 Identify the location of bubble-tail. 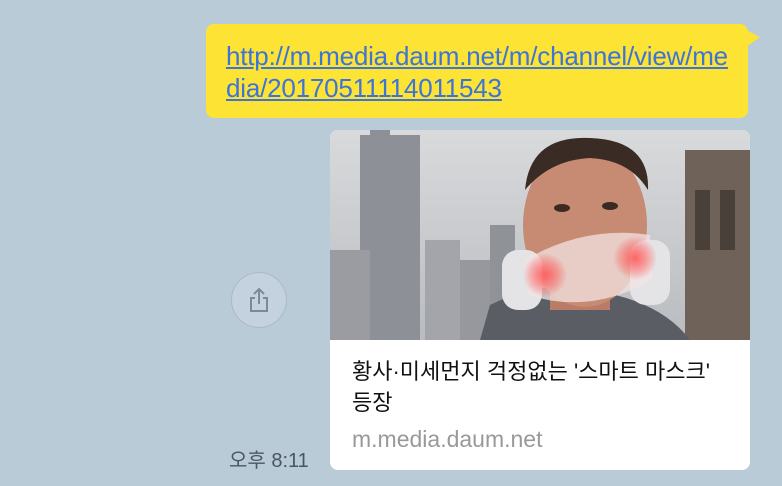
(753, 38).